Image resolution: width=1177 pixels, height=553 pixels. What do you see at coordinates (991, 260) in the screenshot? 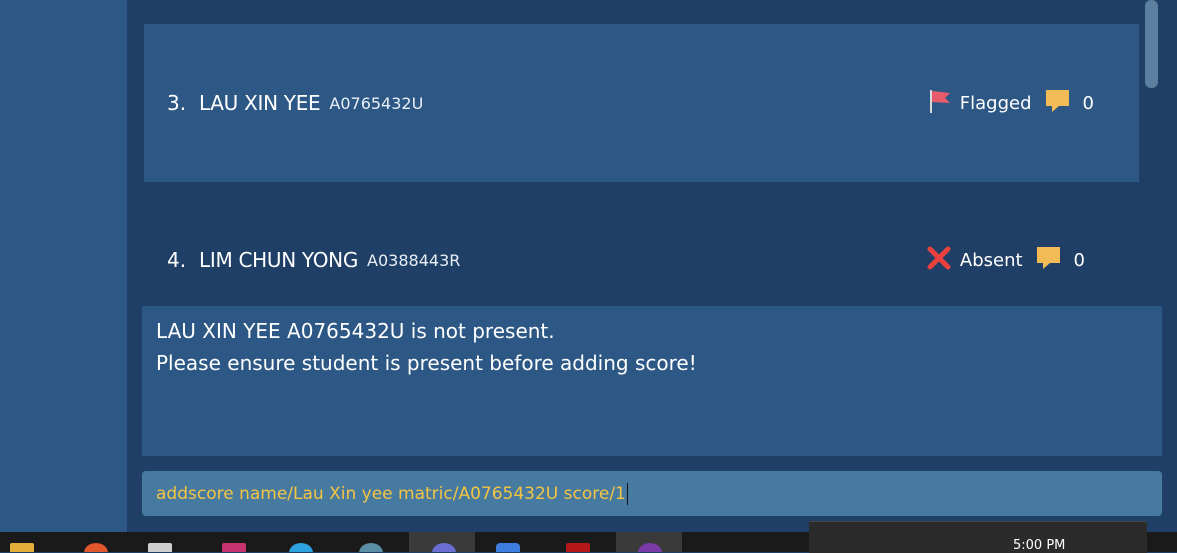
I see `status-label: Absent` at bounding box center [991, 260].